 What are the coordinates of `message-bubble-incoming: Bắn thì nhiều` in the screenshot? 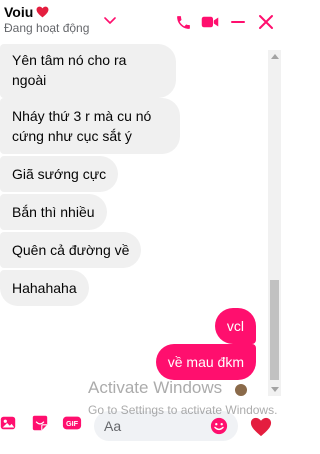 It's located at (53, 212).